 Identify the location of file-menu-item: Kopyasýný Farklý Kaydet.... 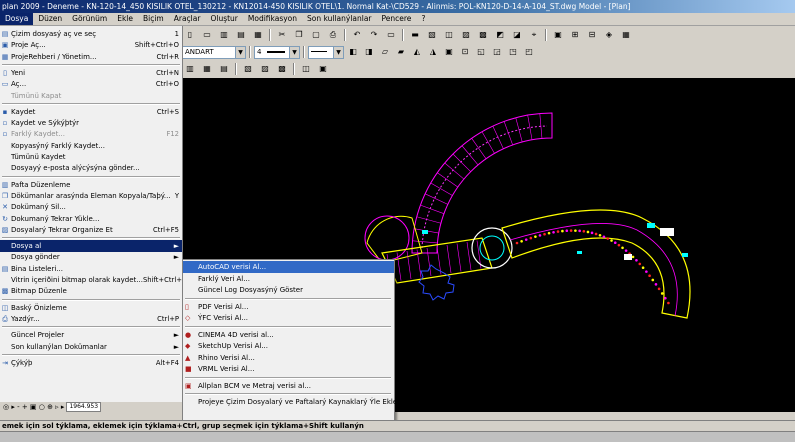
(91, 146).